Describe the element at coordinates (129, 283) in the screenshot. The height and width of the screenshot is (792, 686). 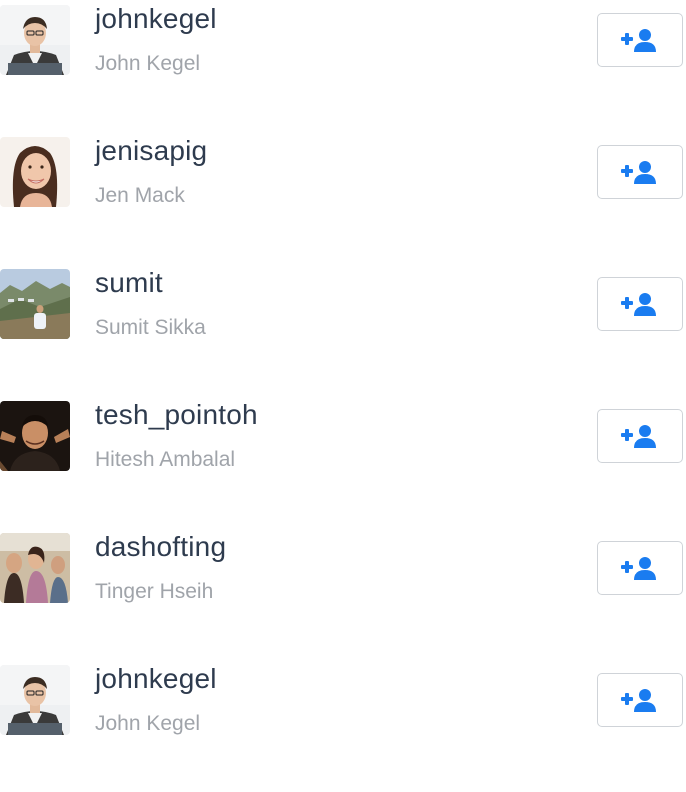
I see `username: sumit` at that location.